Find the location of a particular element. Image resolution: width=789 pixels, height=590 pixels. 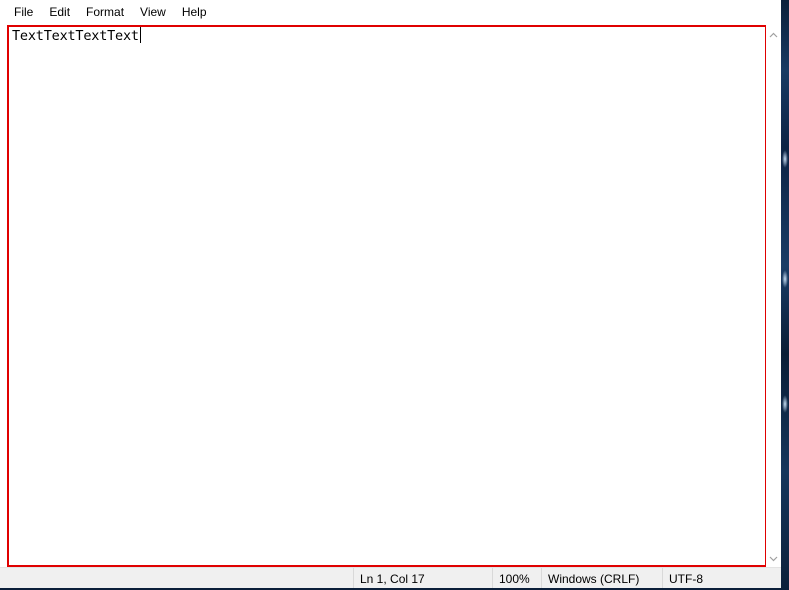

chevron-down-icon is located at coordinates (773, 558).